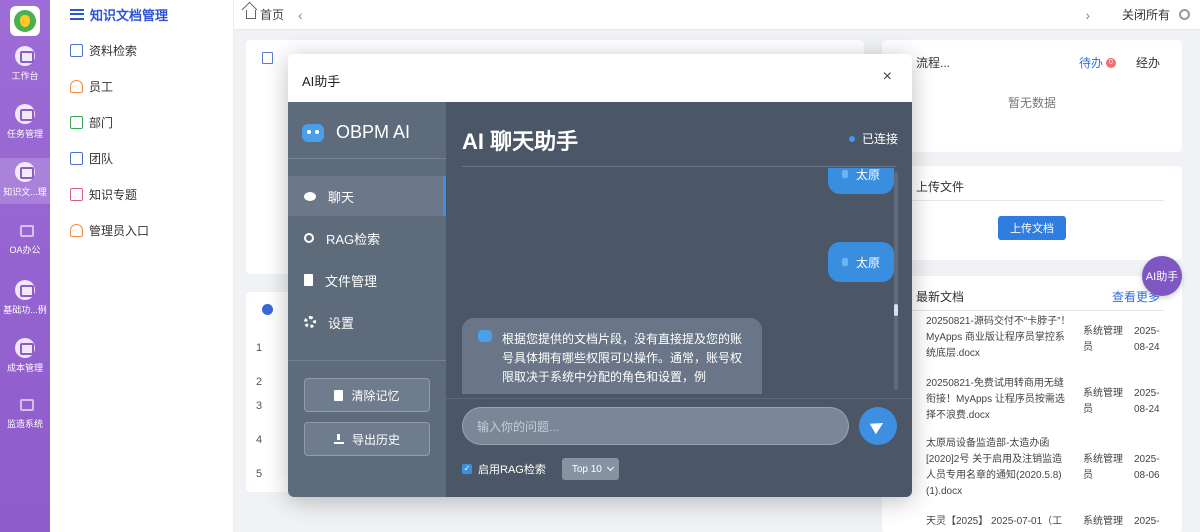 Image resolution: width=1200 pixels, height=532 pixels. I want to click on chevron-down-icon, so click(610, 467).